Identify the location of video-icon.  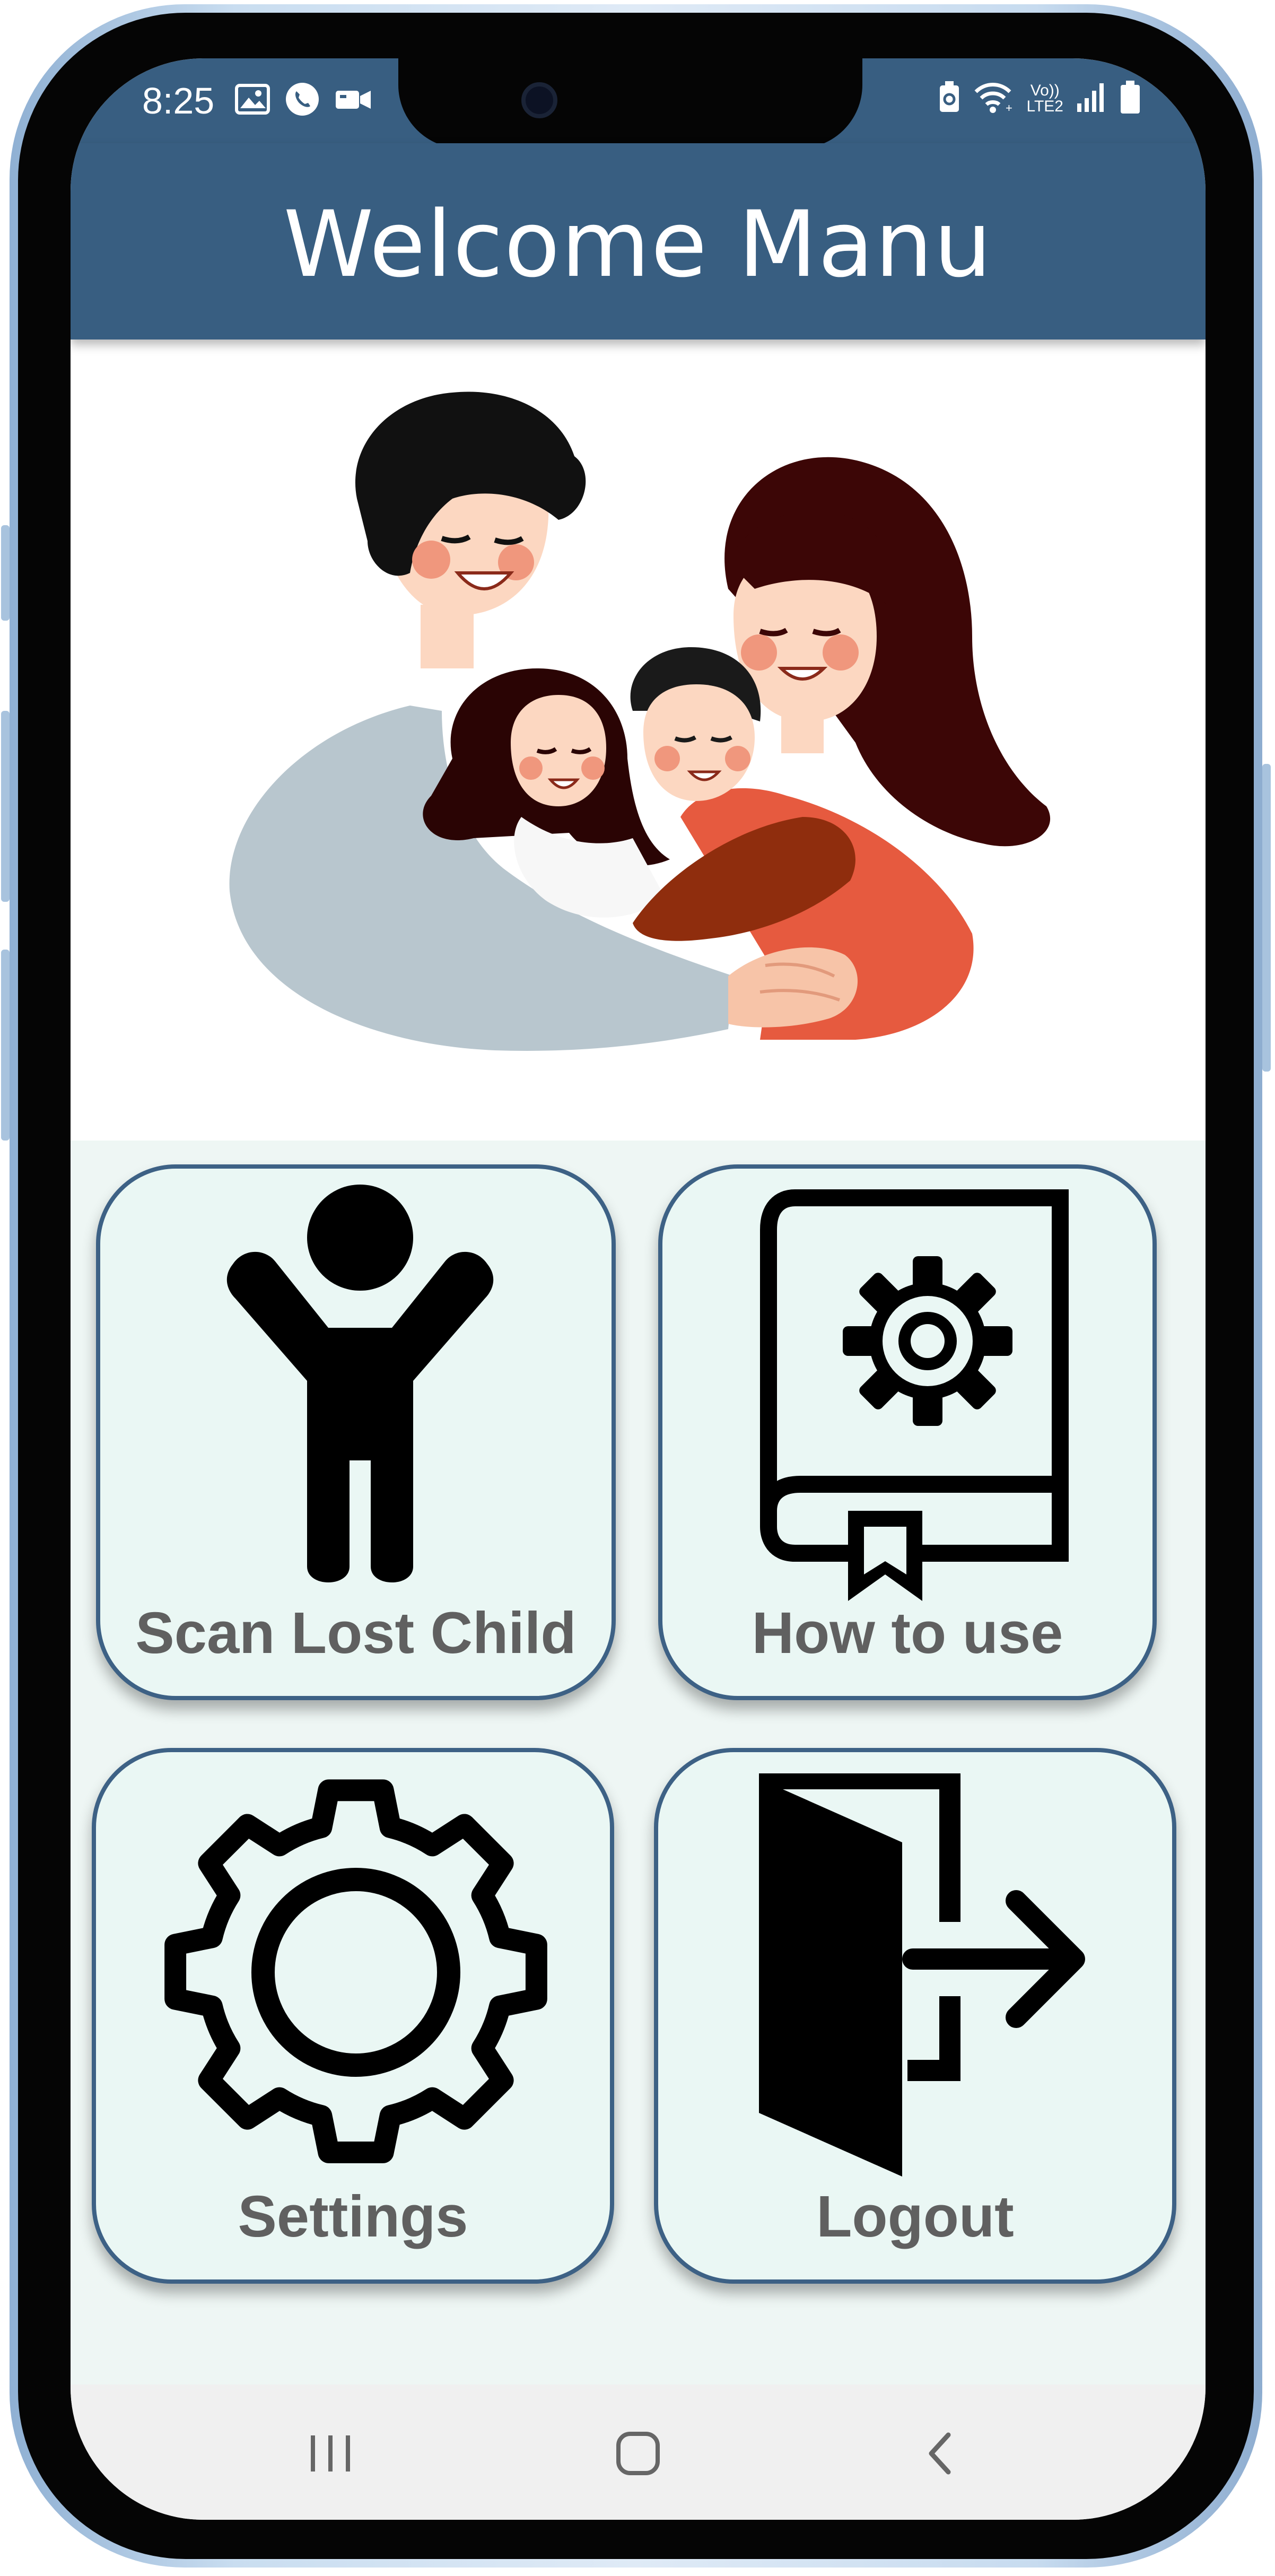
(353, 101).